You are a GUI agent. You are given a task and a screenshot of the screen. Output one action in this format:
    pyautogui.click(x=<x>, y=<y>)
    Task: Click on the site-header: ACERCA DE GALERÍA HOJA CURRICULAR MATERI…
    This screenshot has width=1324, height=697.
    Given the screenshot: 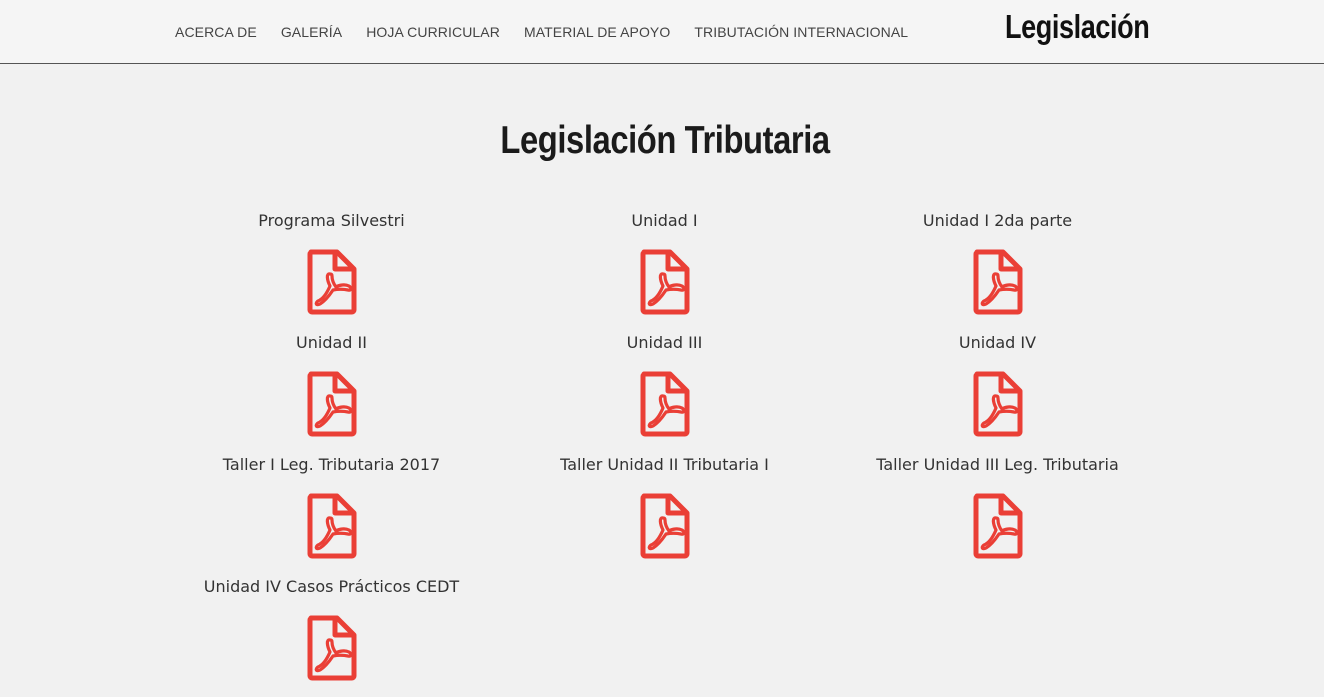 What is the action you would take?
    pyautogui.click(x=662, y=32)
    